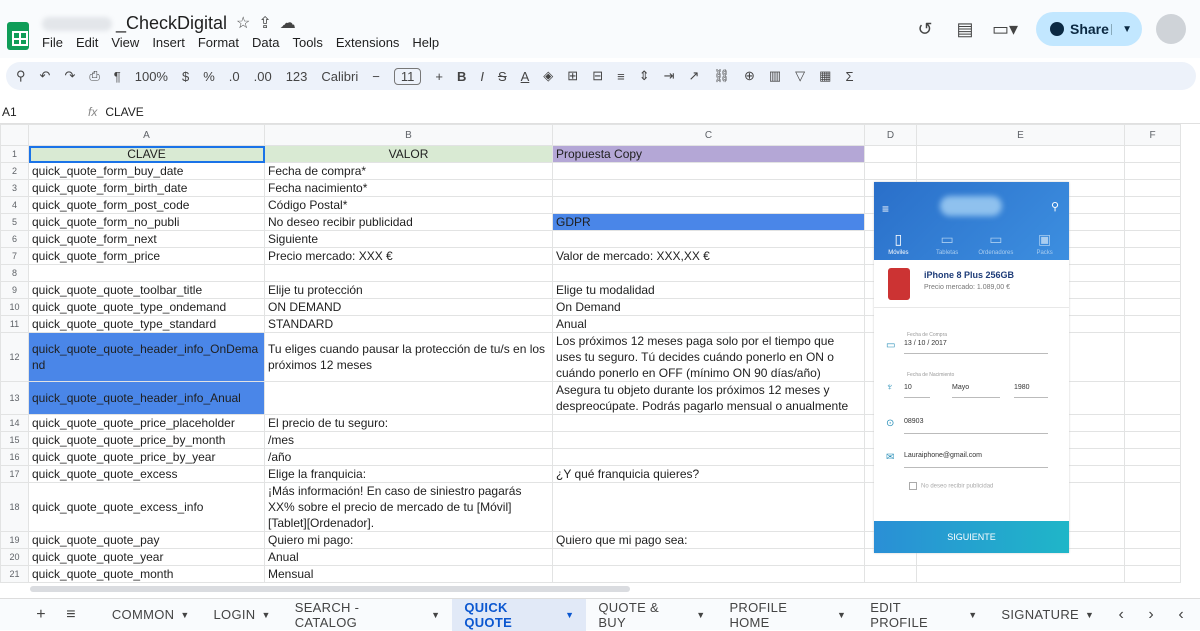 This screenshot has width=1200, height=631. Describe the element at coordinates (94, 76) in the screenshot. I see `print-icon: ⎙` at that location.